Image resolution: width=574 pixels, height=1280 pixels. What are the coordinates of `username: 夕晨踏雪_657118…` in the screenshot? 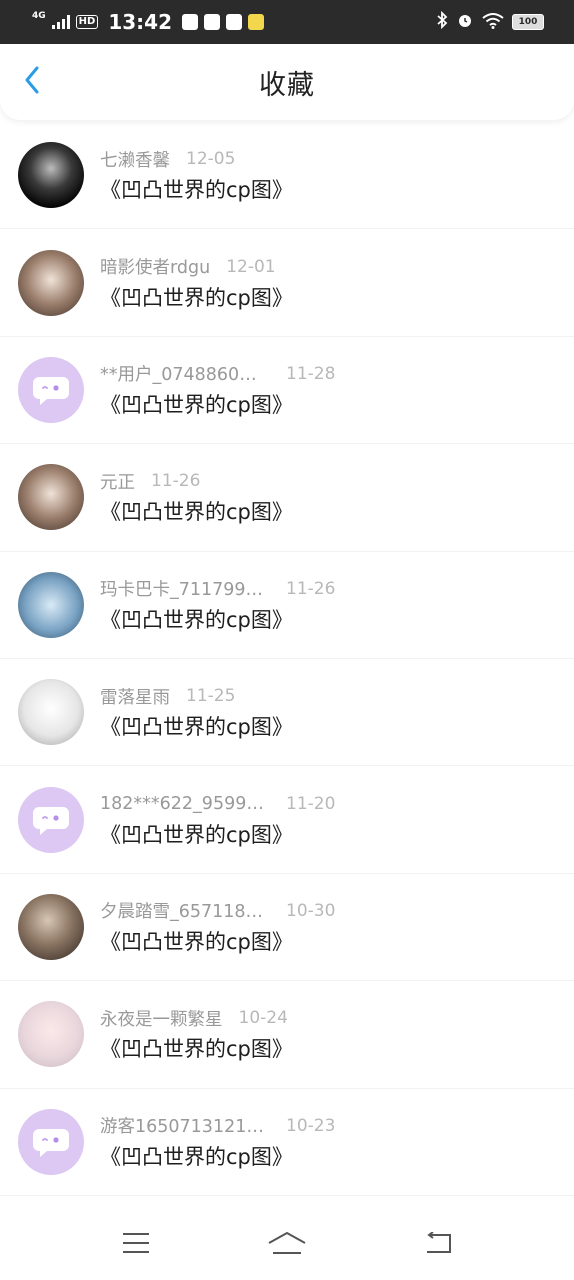 It's located at (182, 912).